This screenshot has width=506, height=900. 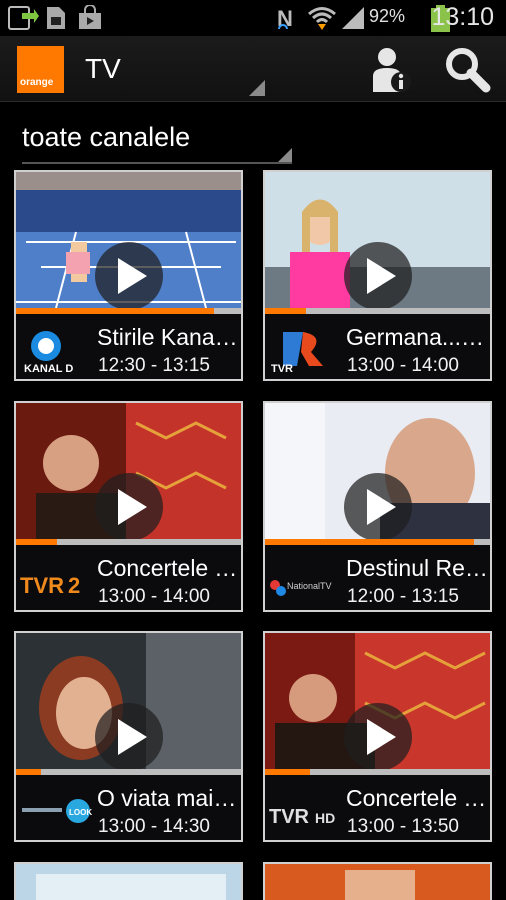 I want to click on svg-text: 2, so click(x=74, y=585).